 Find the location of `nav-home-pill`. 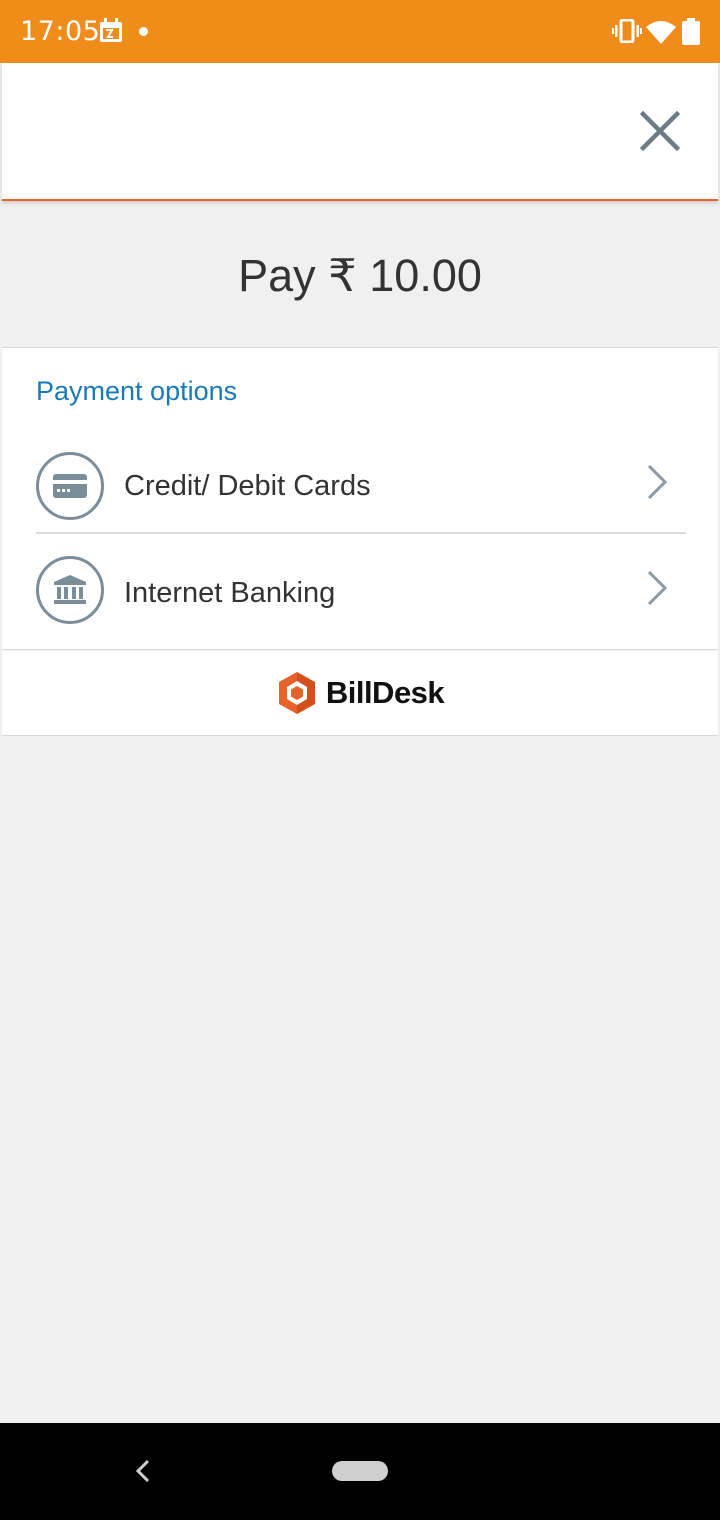

nav-home-pill is located at coordinates (360, 1471).